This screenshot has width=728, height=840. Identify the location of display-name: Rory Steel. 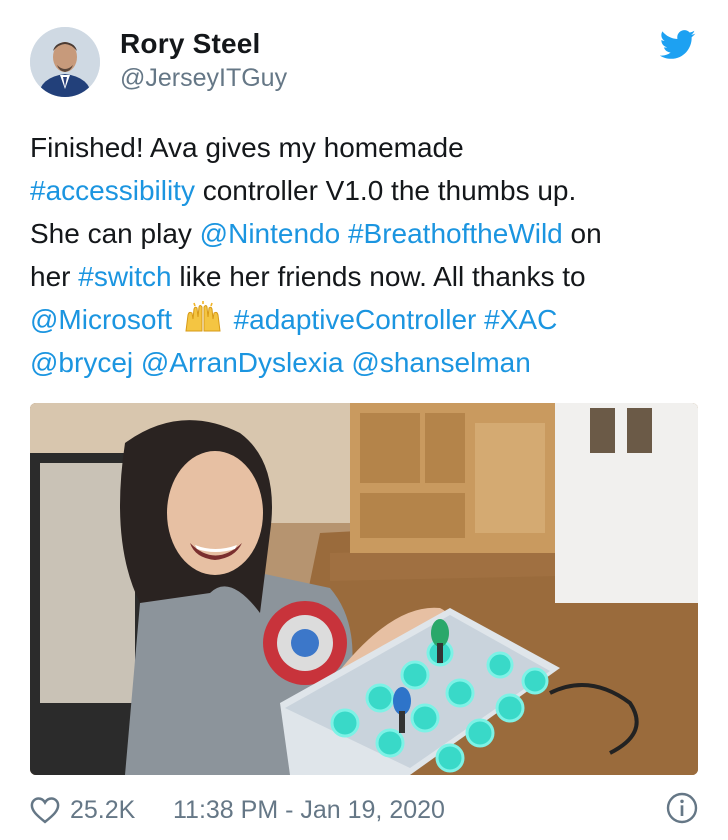
(190, 44).